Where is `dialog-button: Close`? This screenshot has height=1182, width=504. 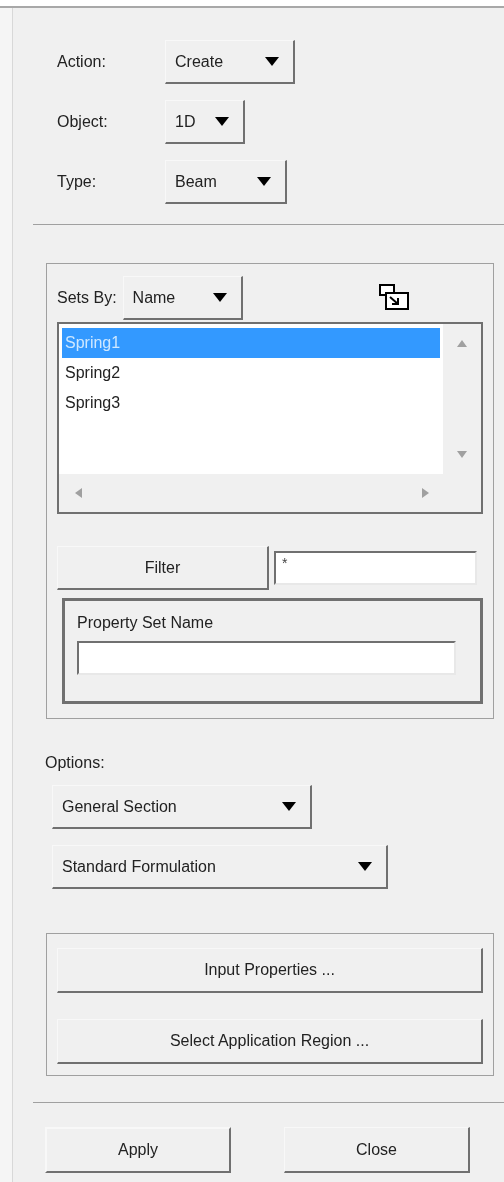
dialog-button: Close is located at coordinates (377, 1150).